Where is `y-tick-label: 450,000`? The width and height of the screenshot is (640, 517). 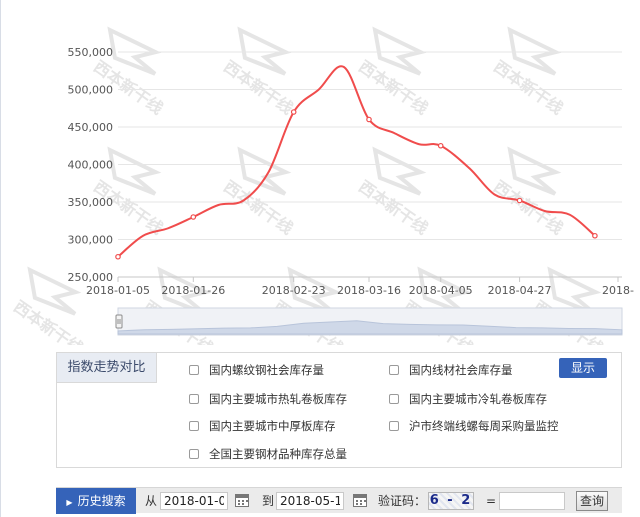 y-tick-label: 450,000 is located at coordinates (91, 127).